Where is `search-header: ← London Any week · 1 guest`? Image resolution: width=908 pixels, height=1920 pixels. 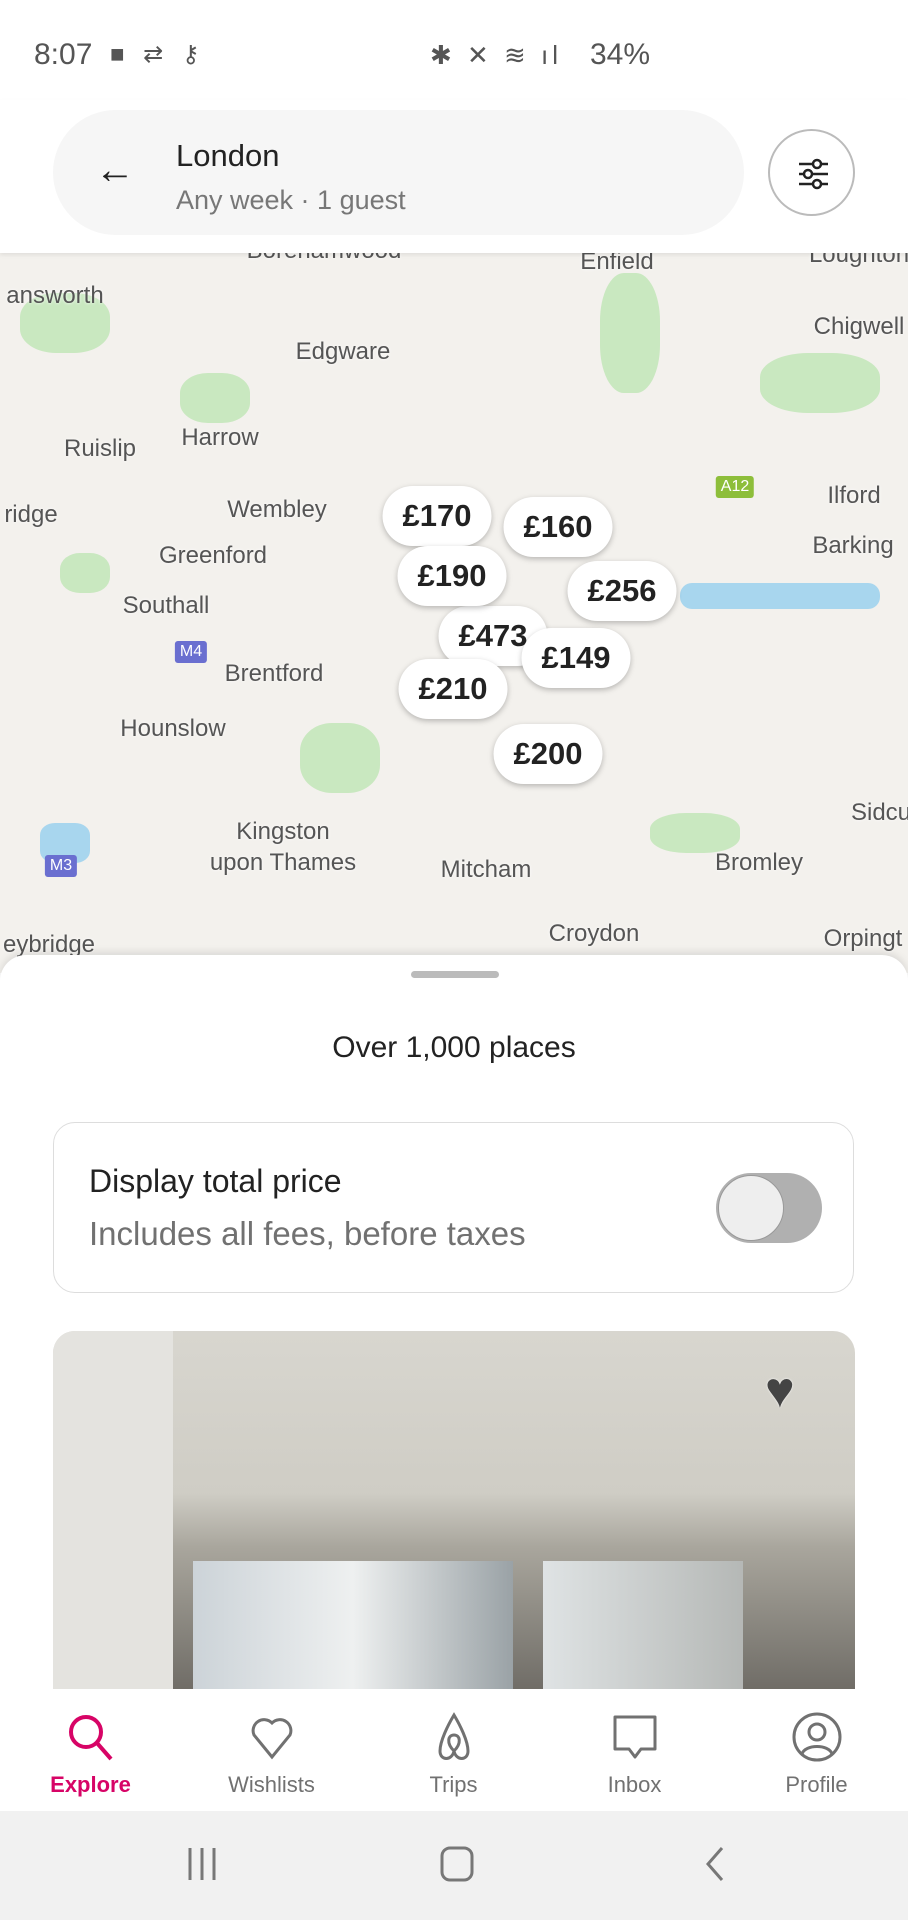 search-header: ← London Any week · 1 guest is located at coordinates (454, 176).